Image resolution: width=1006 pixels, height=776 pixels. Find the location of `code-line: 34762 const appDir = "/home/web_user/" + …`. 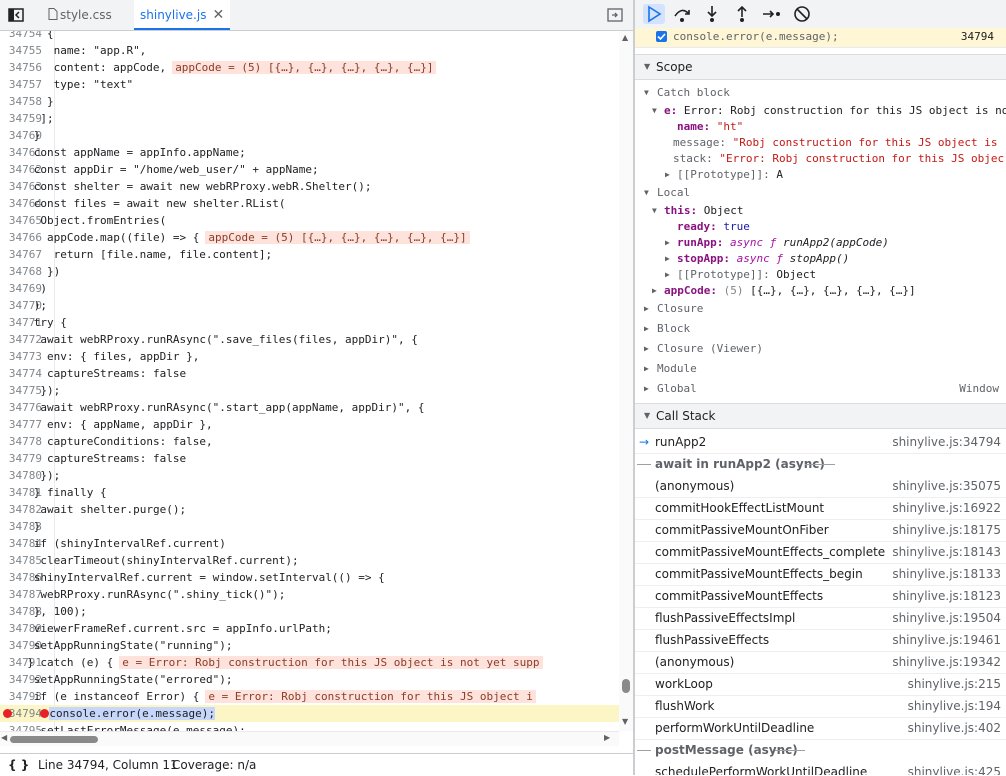

code-line: 34762 const appDir = "/home/web_user/" + … is located at coordinates (309, 169).